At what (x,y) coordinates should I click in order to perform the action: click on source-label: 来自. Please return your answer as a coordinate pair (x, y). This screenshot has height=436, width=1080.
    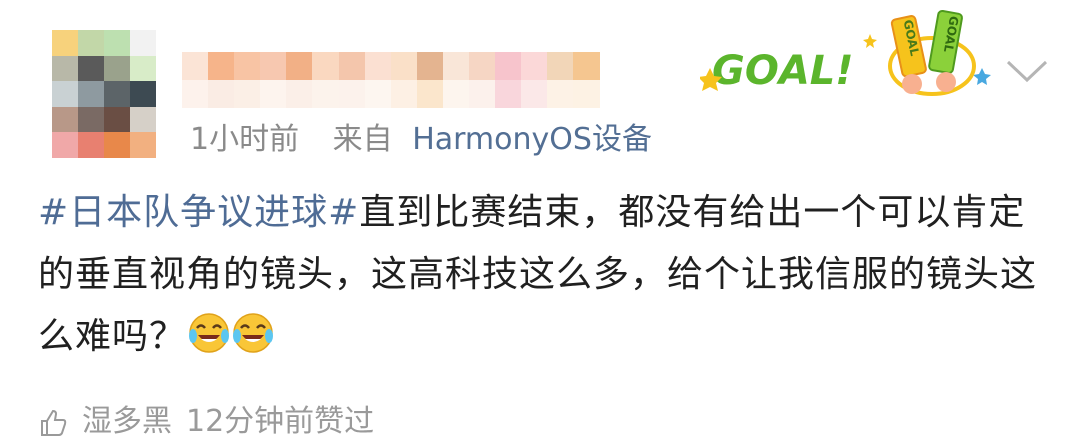
    Looking at the image, I should click on (362, 139).